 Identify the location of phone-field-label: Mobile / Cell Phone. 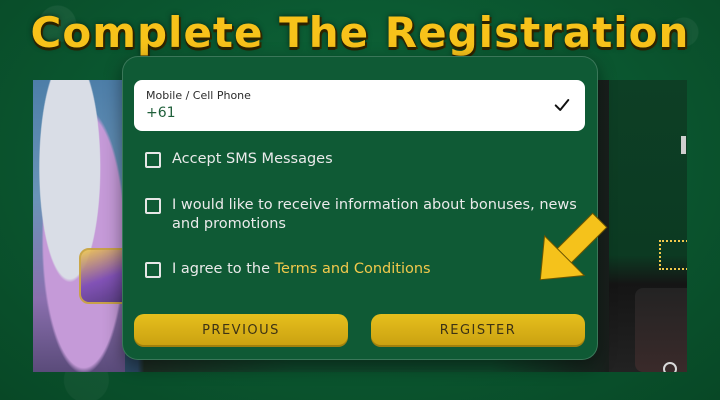
(198, 95).